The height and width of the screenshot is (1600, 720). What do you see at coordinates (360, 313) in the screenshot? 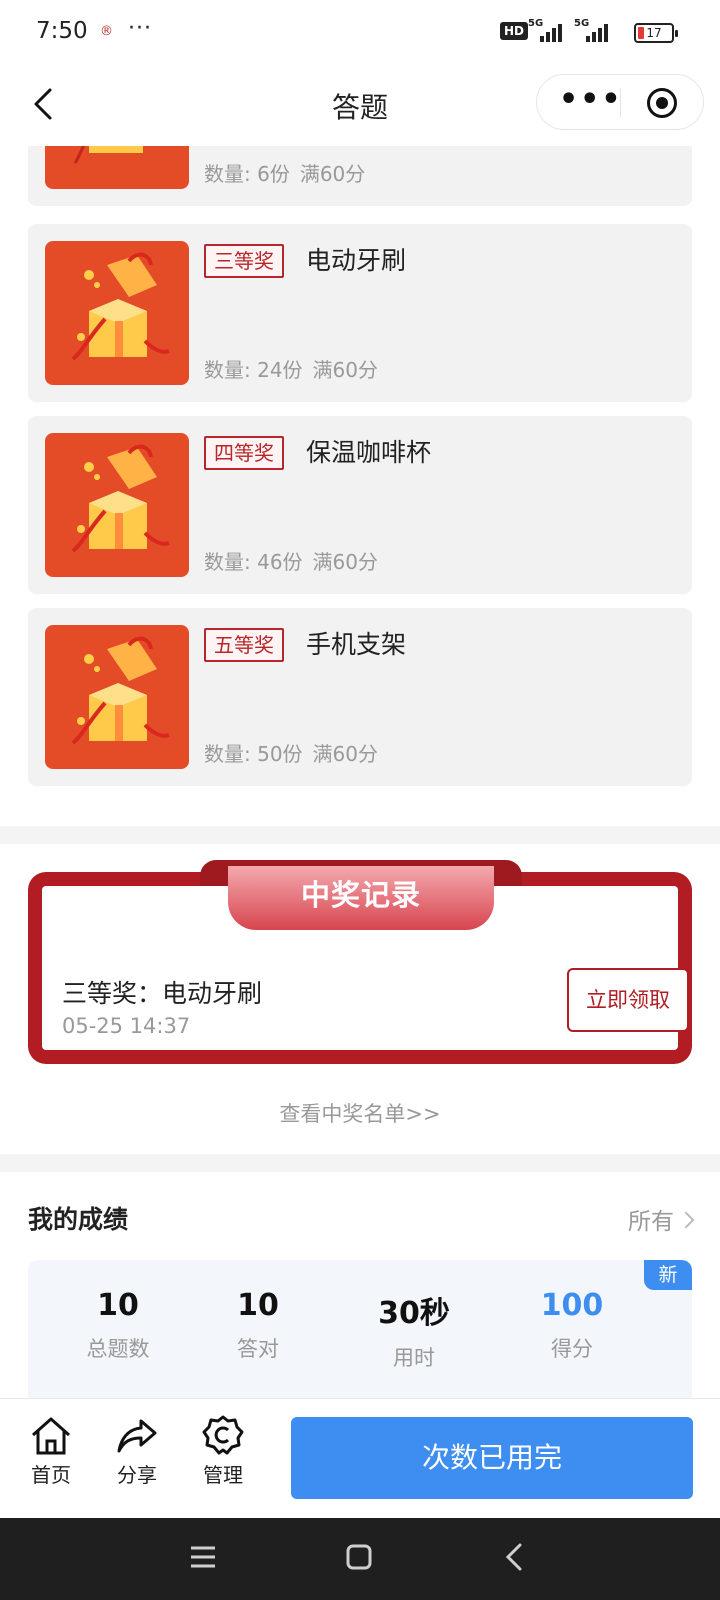
I see `prize-card: 三等奖 电动牙刷 数量: 24份 满60分` at bounding box center [360, 313].